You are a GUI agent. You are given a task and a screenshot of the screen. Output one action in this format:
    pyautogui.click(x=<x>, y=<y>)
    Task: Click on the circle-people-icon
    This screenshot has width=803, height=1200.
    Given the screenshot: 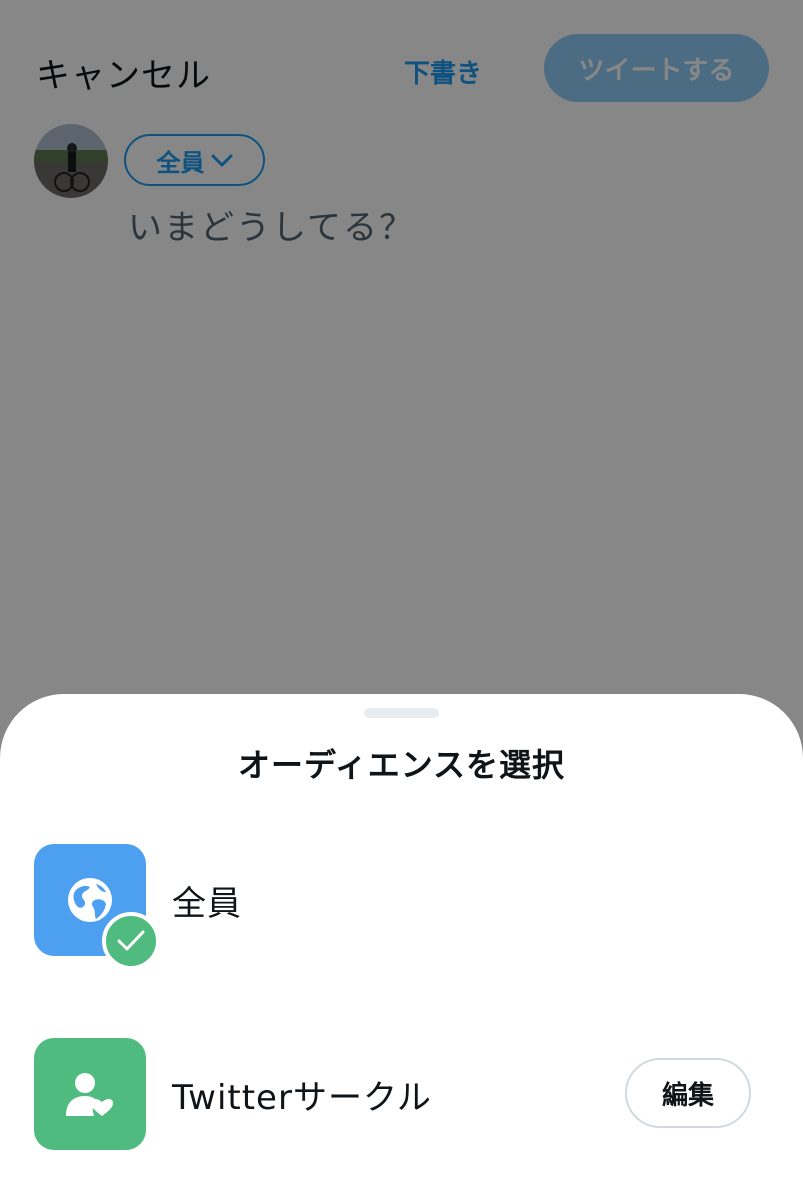 What is the action you would take?
    pyautogui.click(x=90, y=1094)
    